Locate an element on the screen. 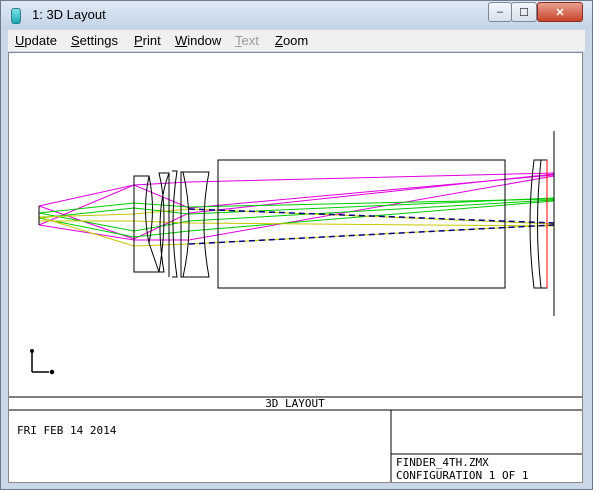  minimize-button: – is located at coordinates (500, 12).